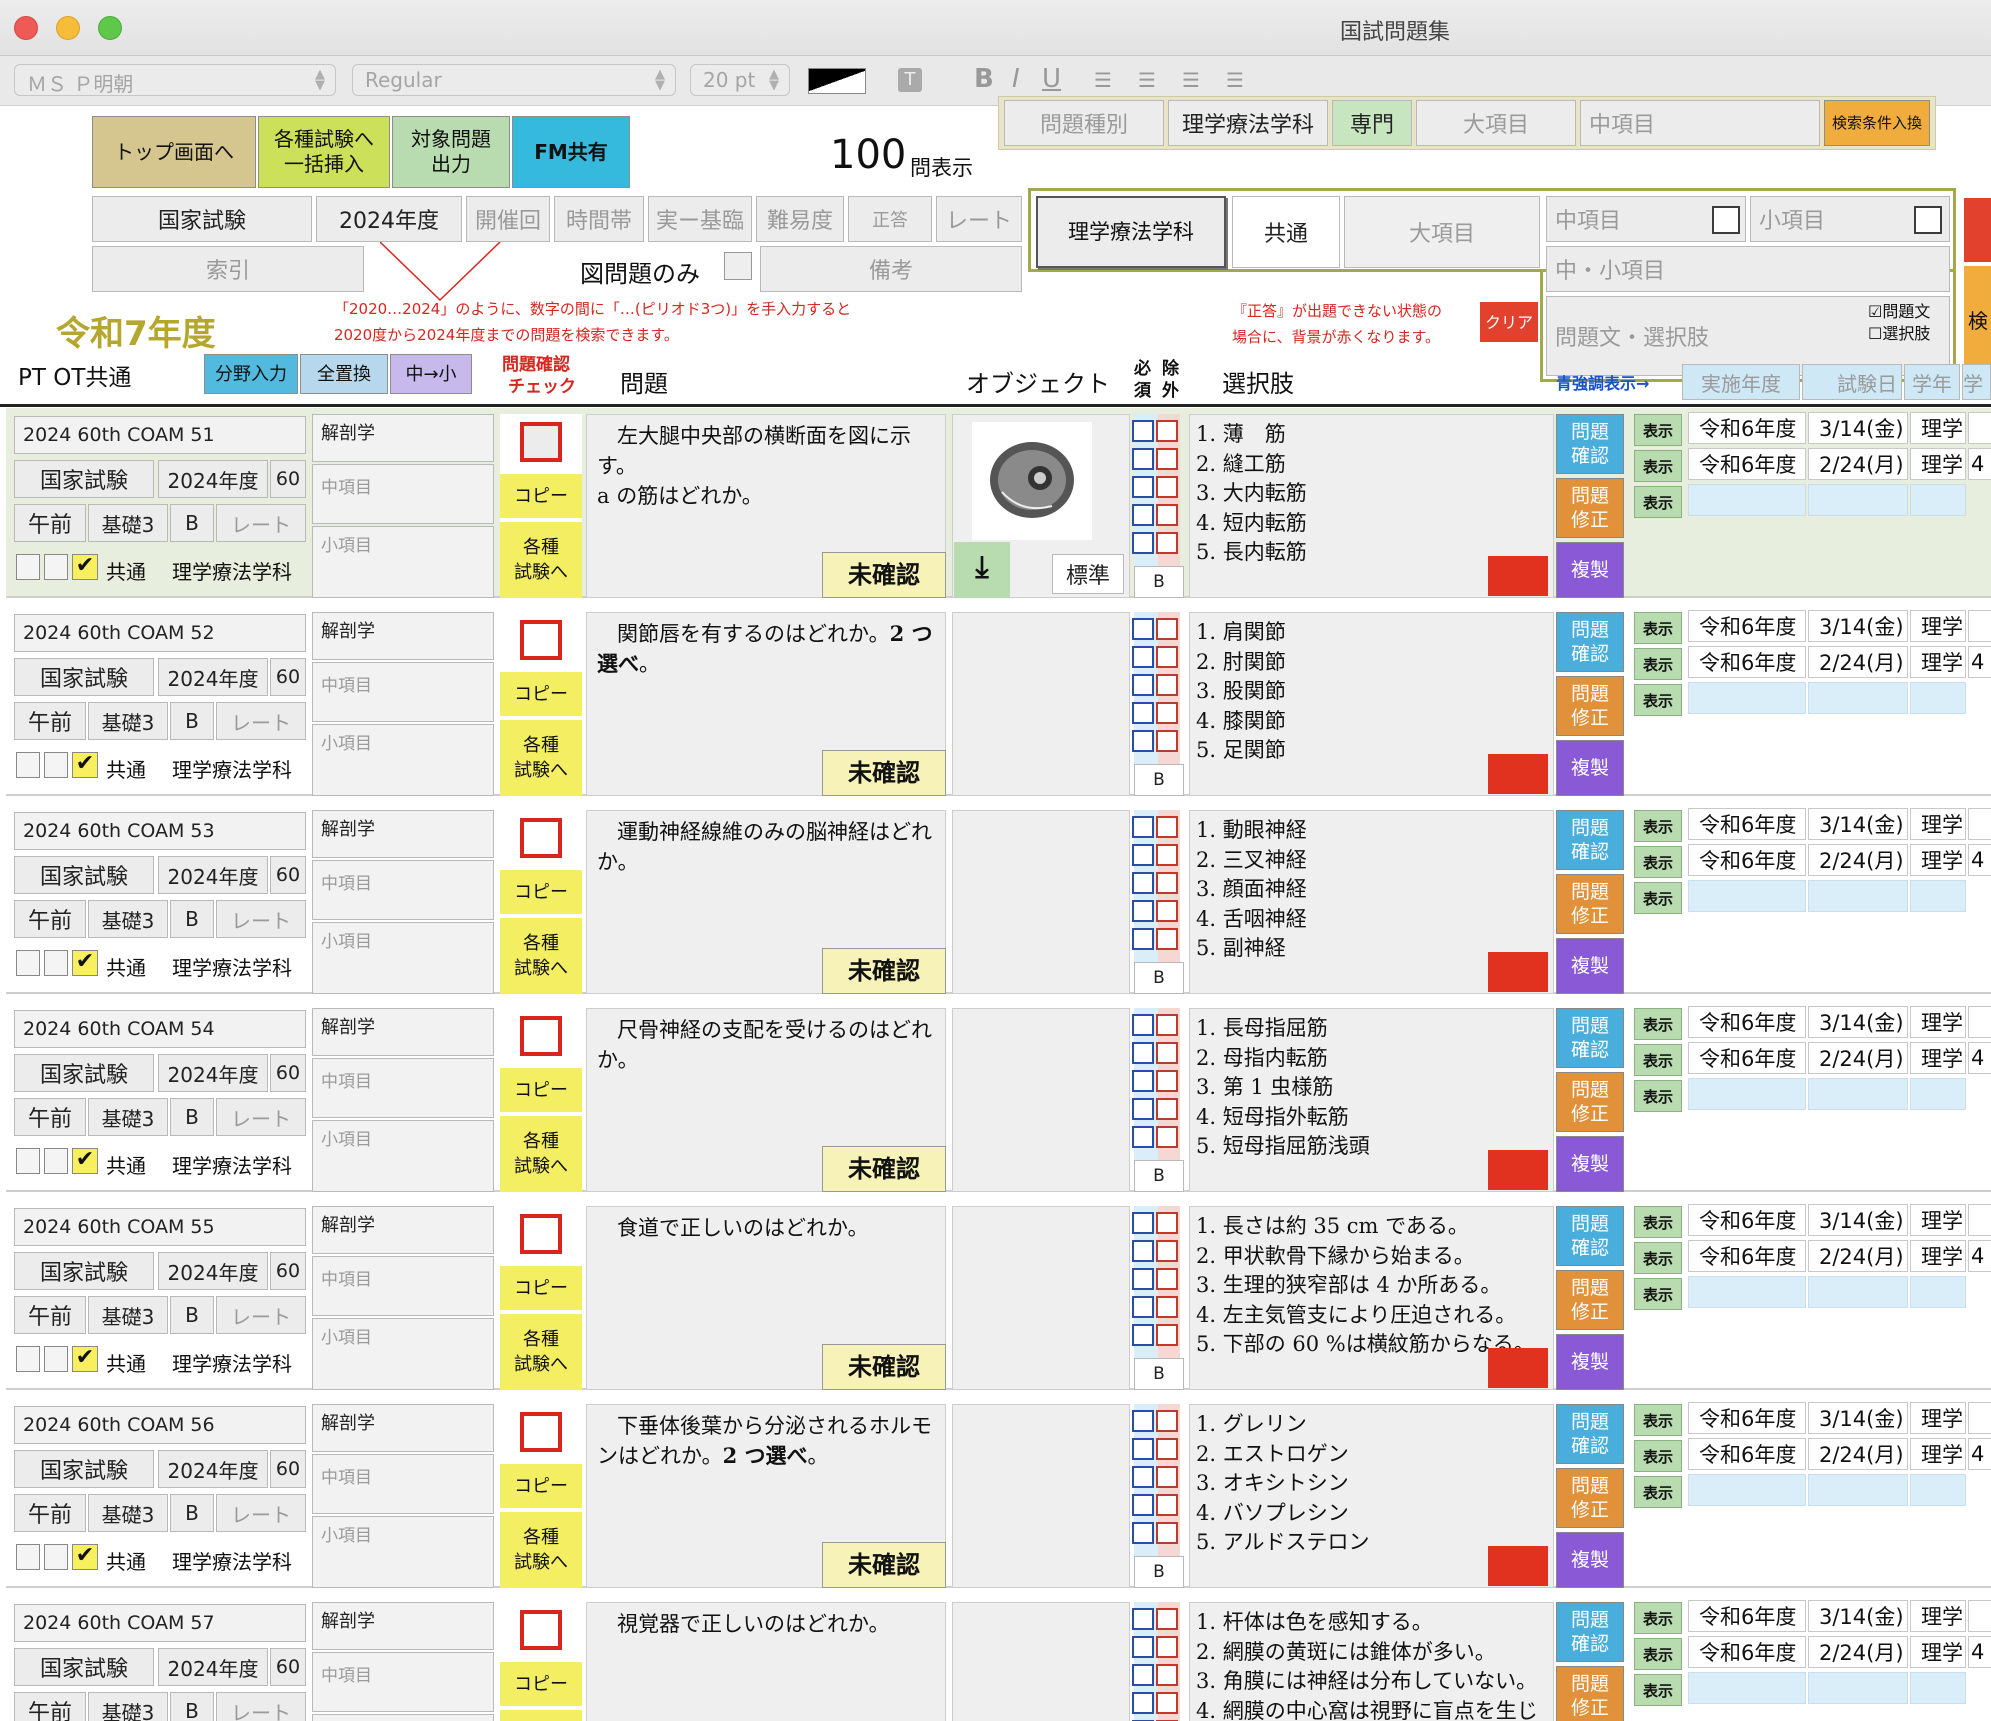  Describe the element at coordinates (1509, 322) in the screenshot. I see `clear-button: クリア` at that location.